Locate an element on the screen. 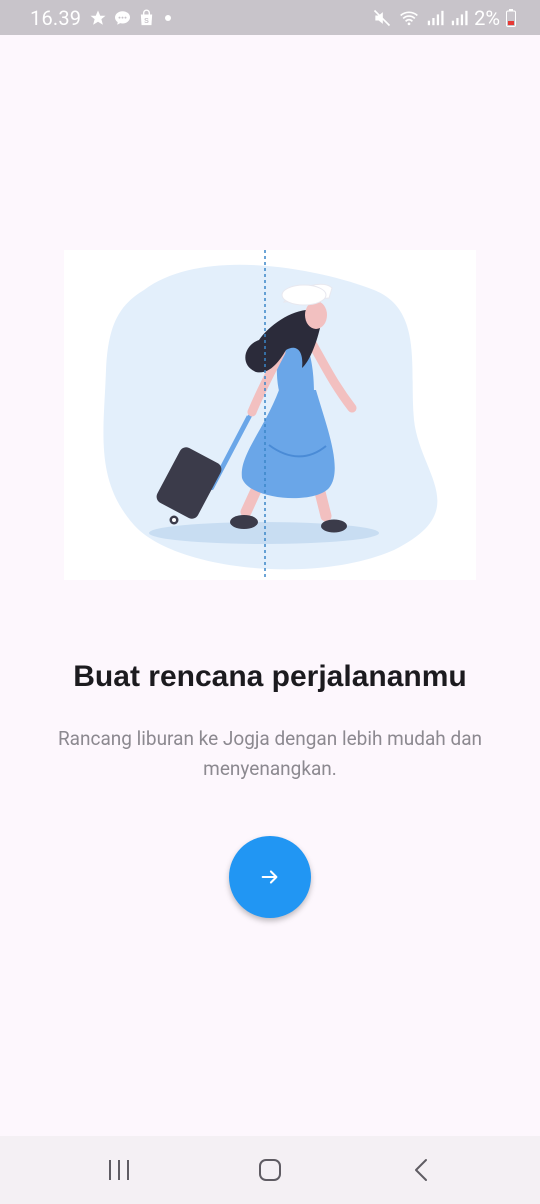 The image size is (540, 1204). next-button is located at coordinates (270, 877).